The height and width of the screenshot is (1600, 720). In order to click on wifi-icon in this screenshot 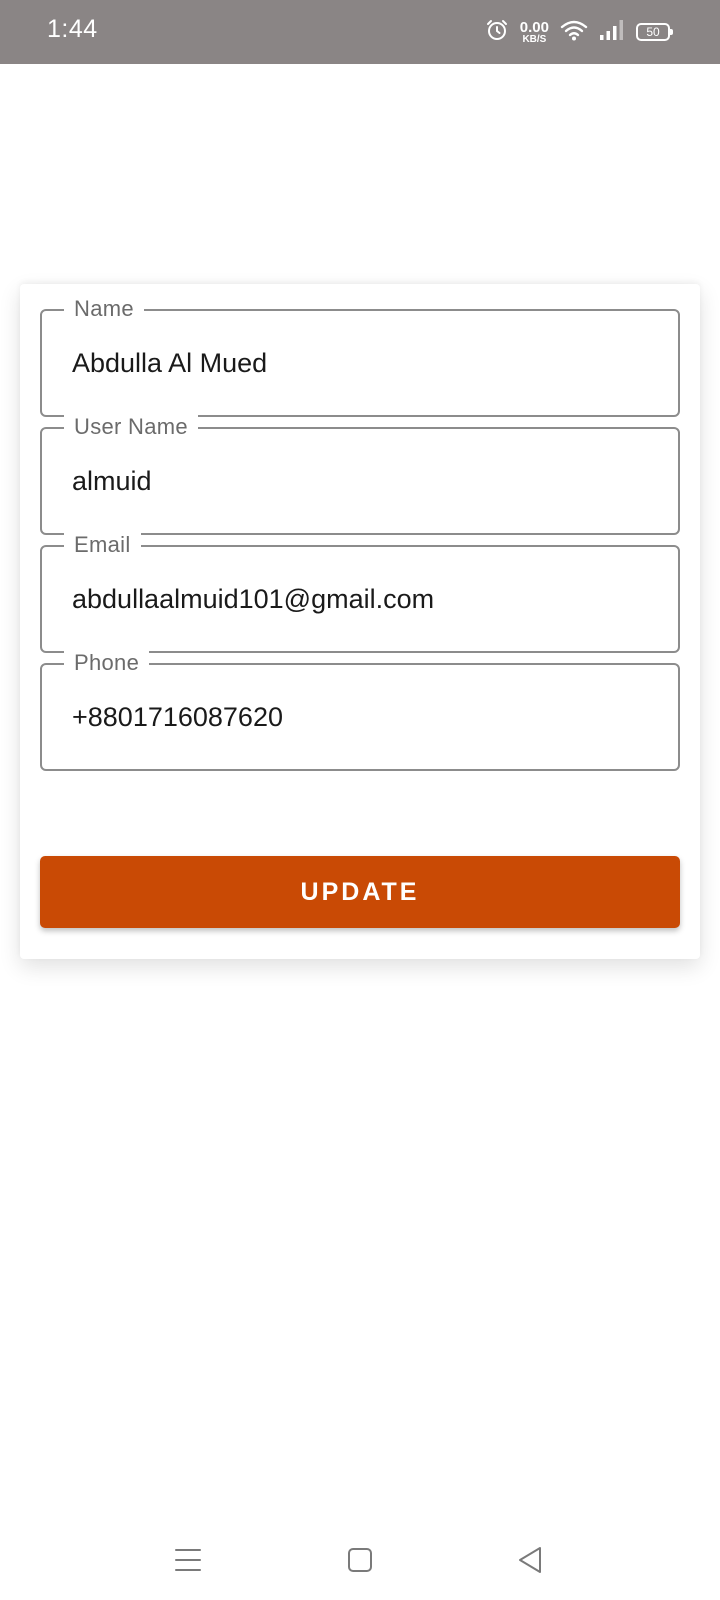, I will do `click(574, 32)`.